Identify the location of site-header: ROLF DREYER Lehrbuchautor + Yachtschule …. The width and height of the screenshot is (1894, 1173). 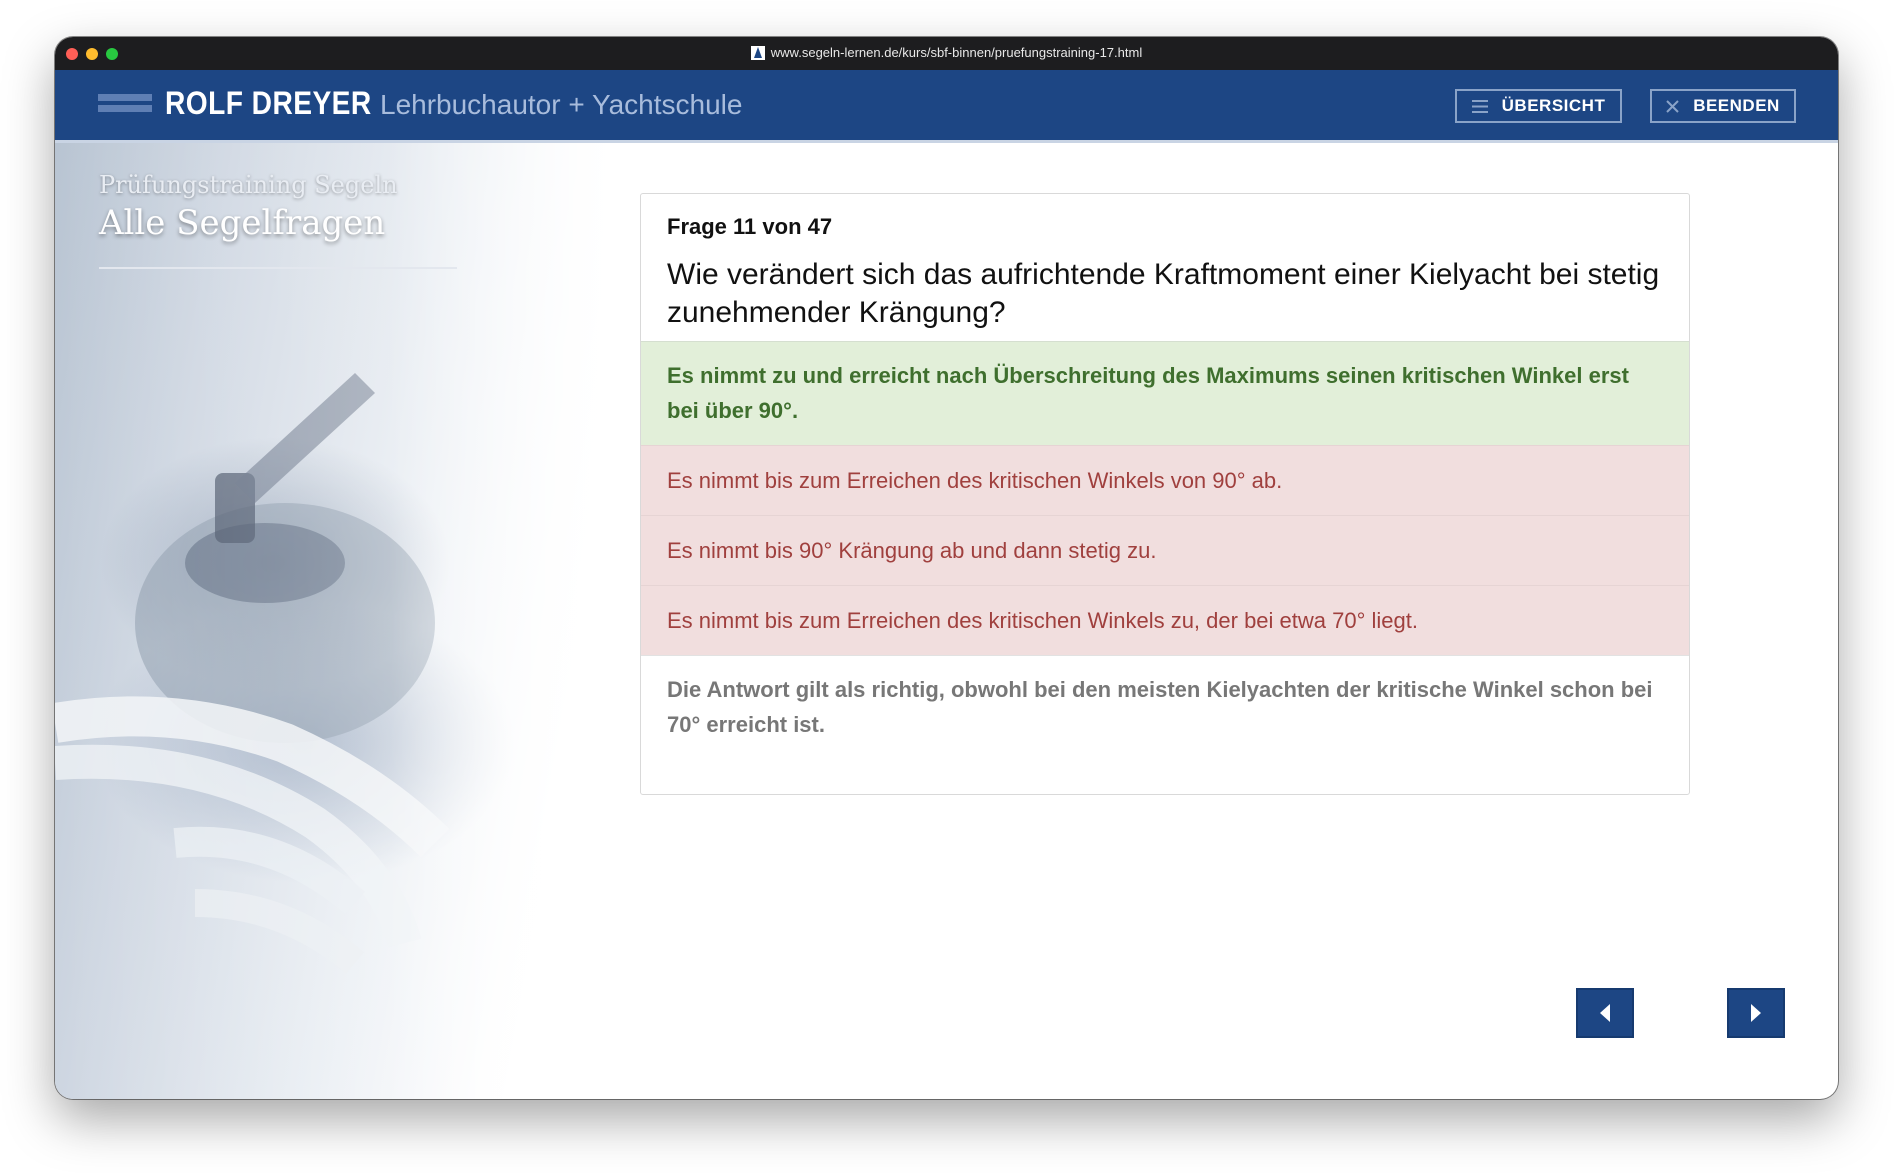
(946, 106).